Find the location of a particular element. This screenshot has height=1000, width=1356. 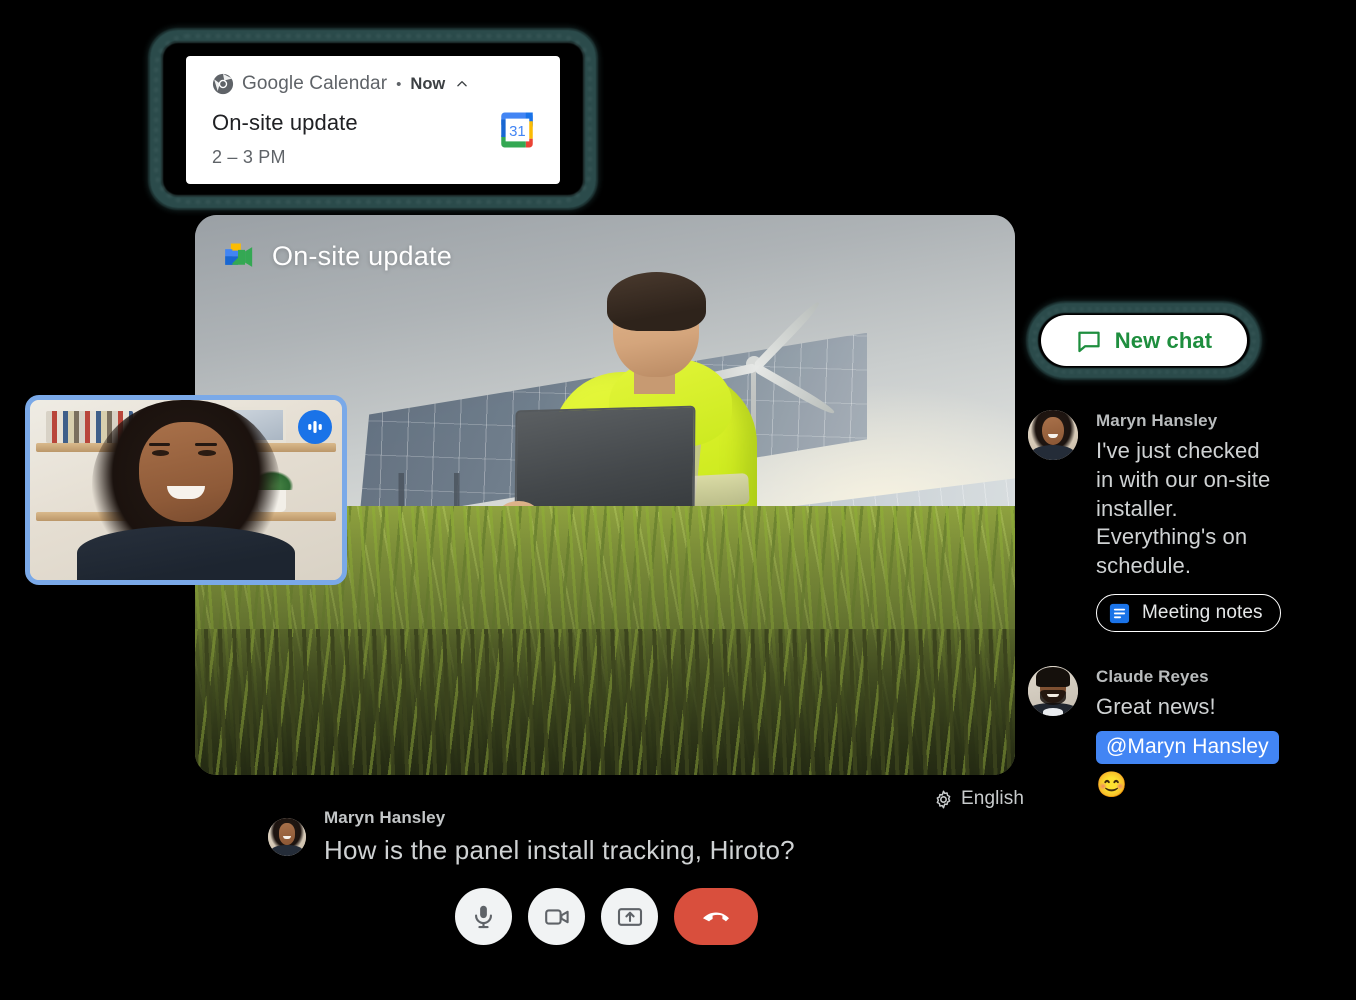

notification-header: Google Calendar • Now is located at coordinates (377, 84).